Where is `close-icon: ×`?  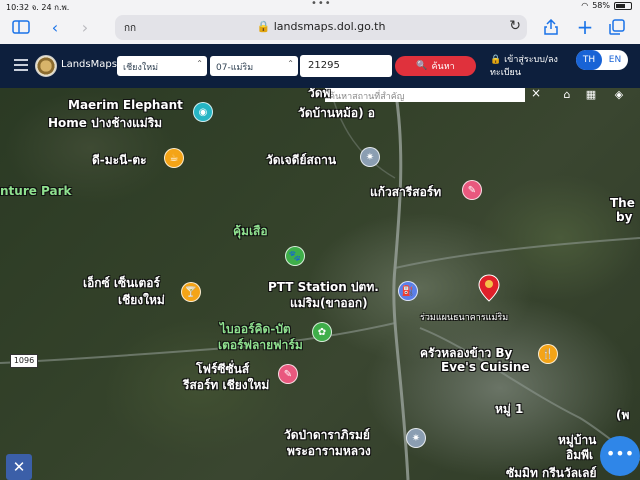 close-icon: × is located at coordinates (536, 94).